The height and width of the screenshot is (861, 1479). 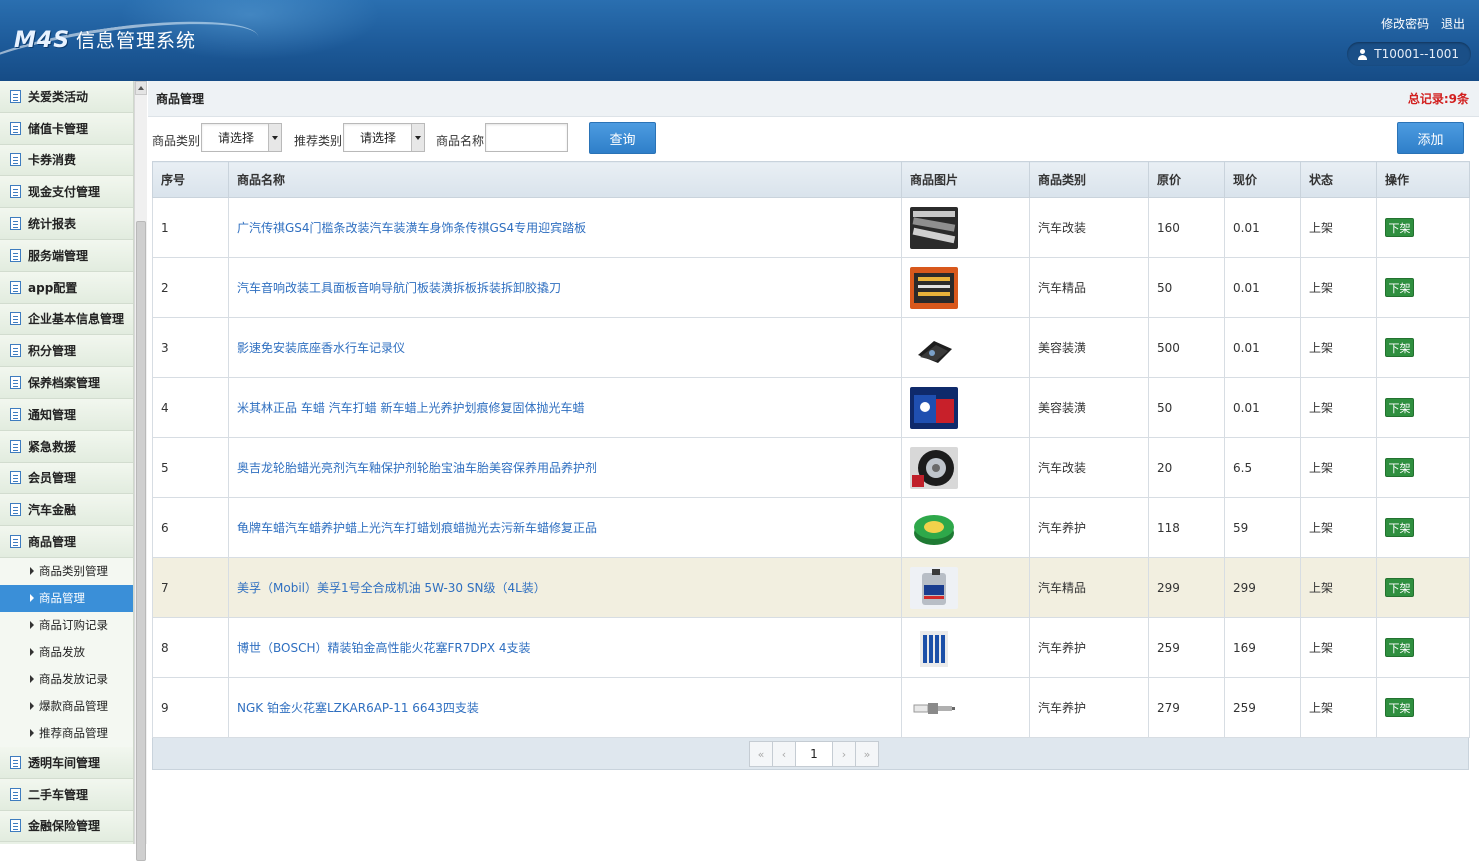 I want to click on column-header: 商品图片, so click(x=965, y=179).